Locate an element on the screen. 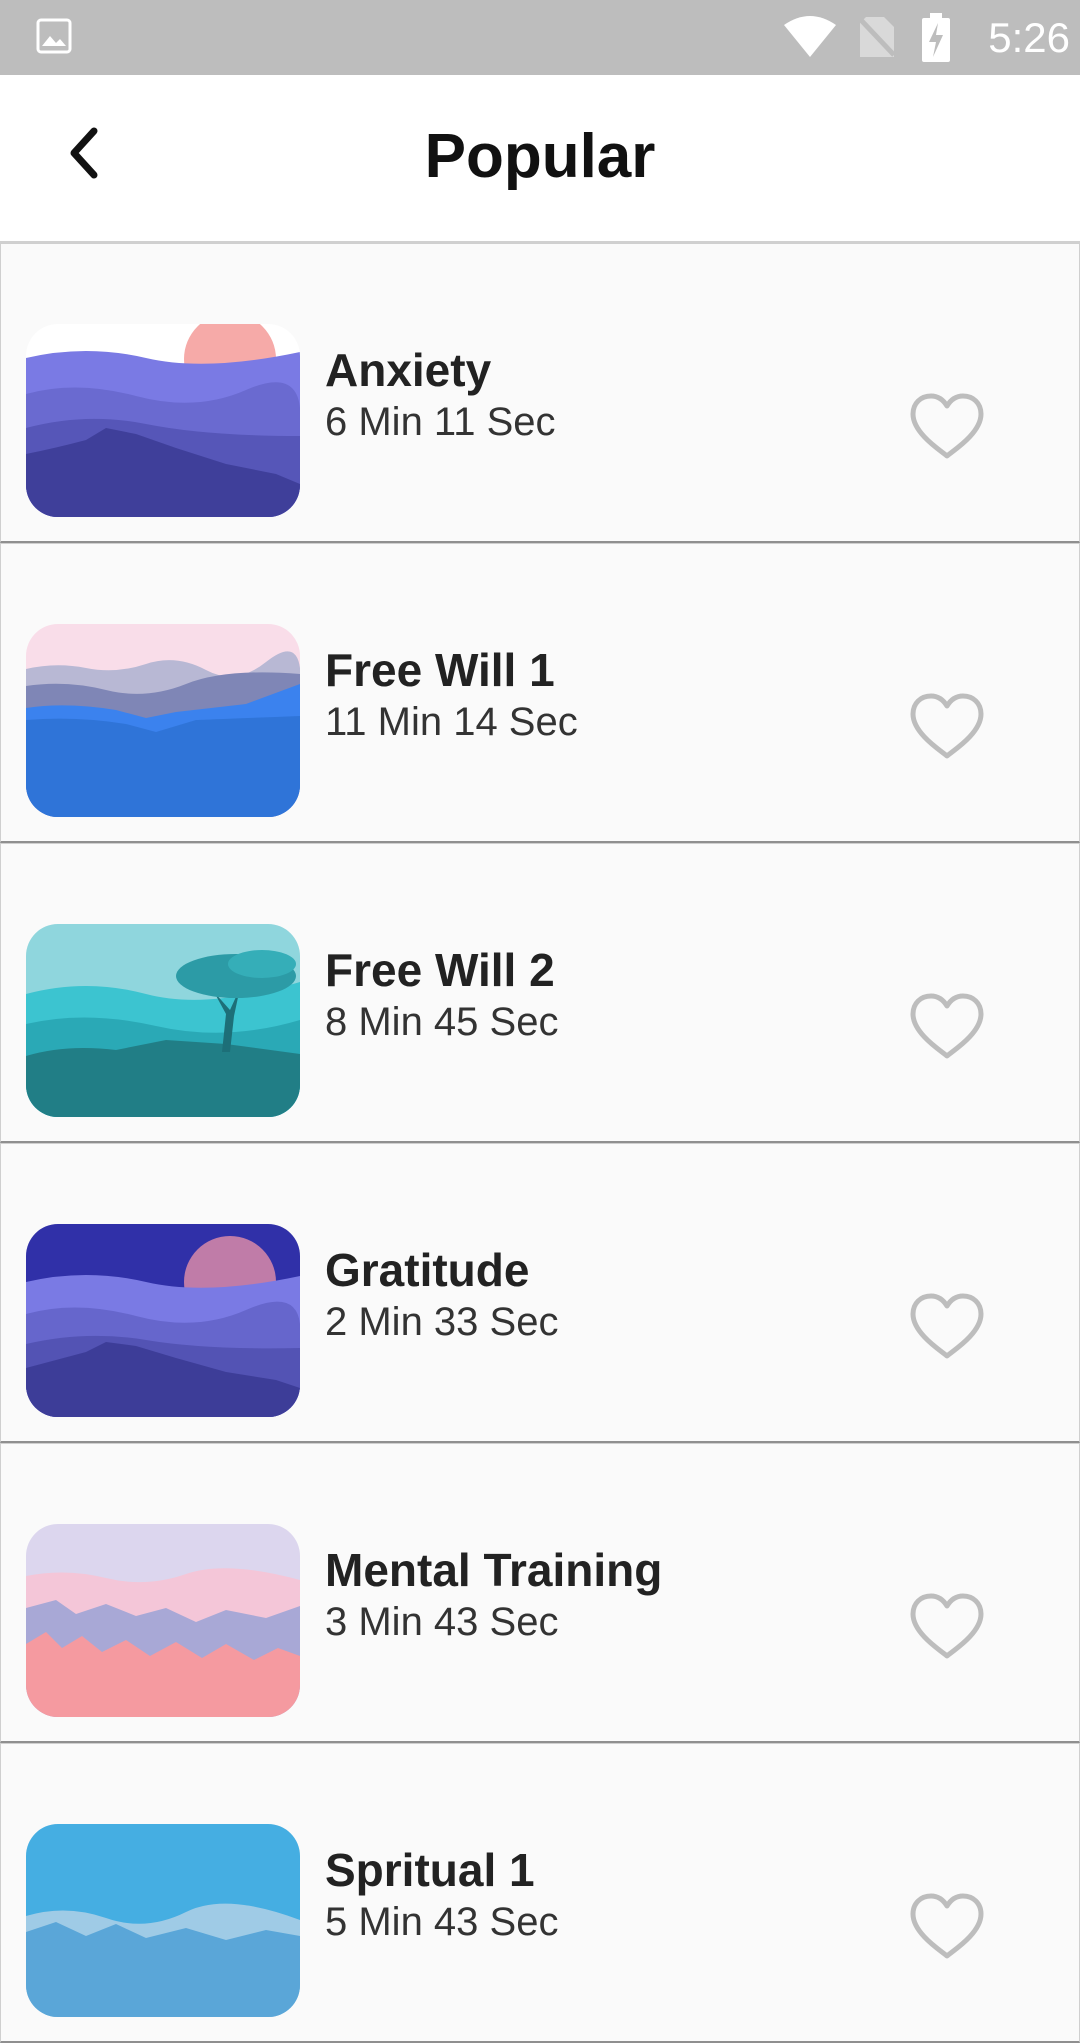 This screenshot has width=1080, height=2043. list-item: Mental Training 3 Min 43 Sec is located at coordinates (540, 1593).